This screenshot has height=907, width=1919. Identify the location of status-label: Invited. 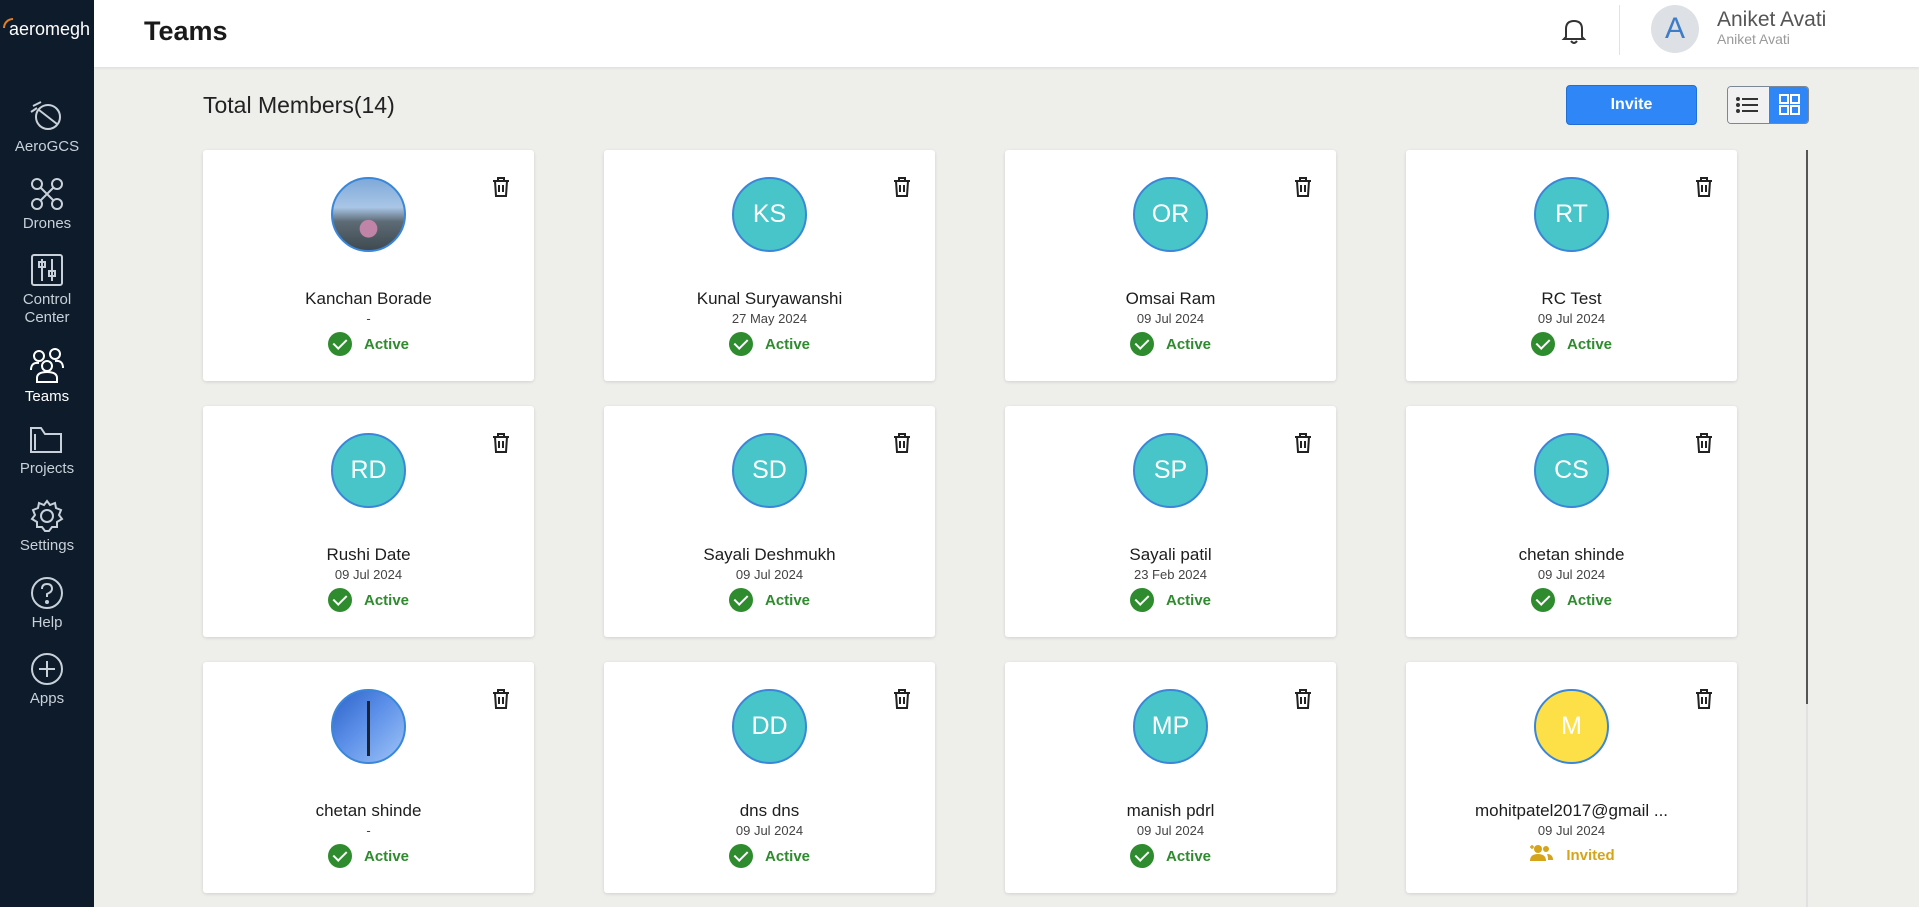
(1590, 855).